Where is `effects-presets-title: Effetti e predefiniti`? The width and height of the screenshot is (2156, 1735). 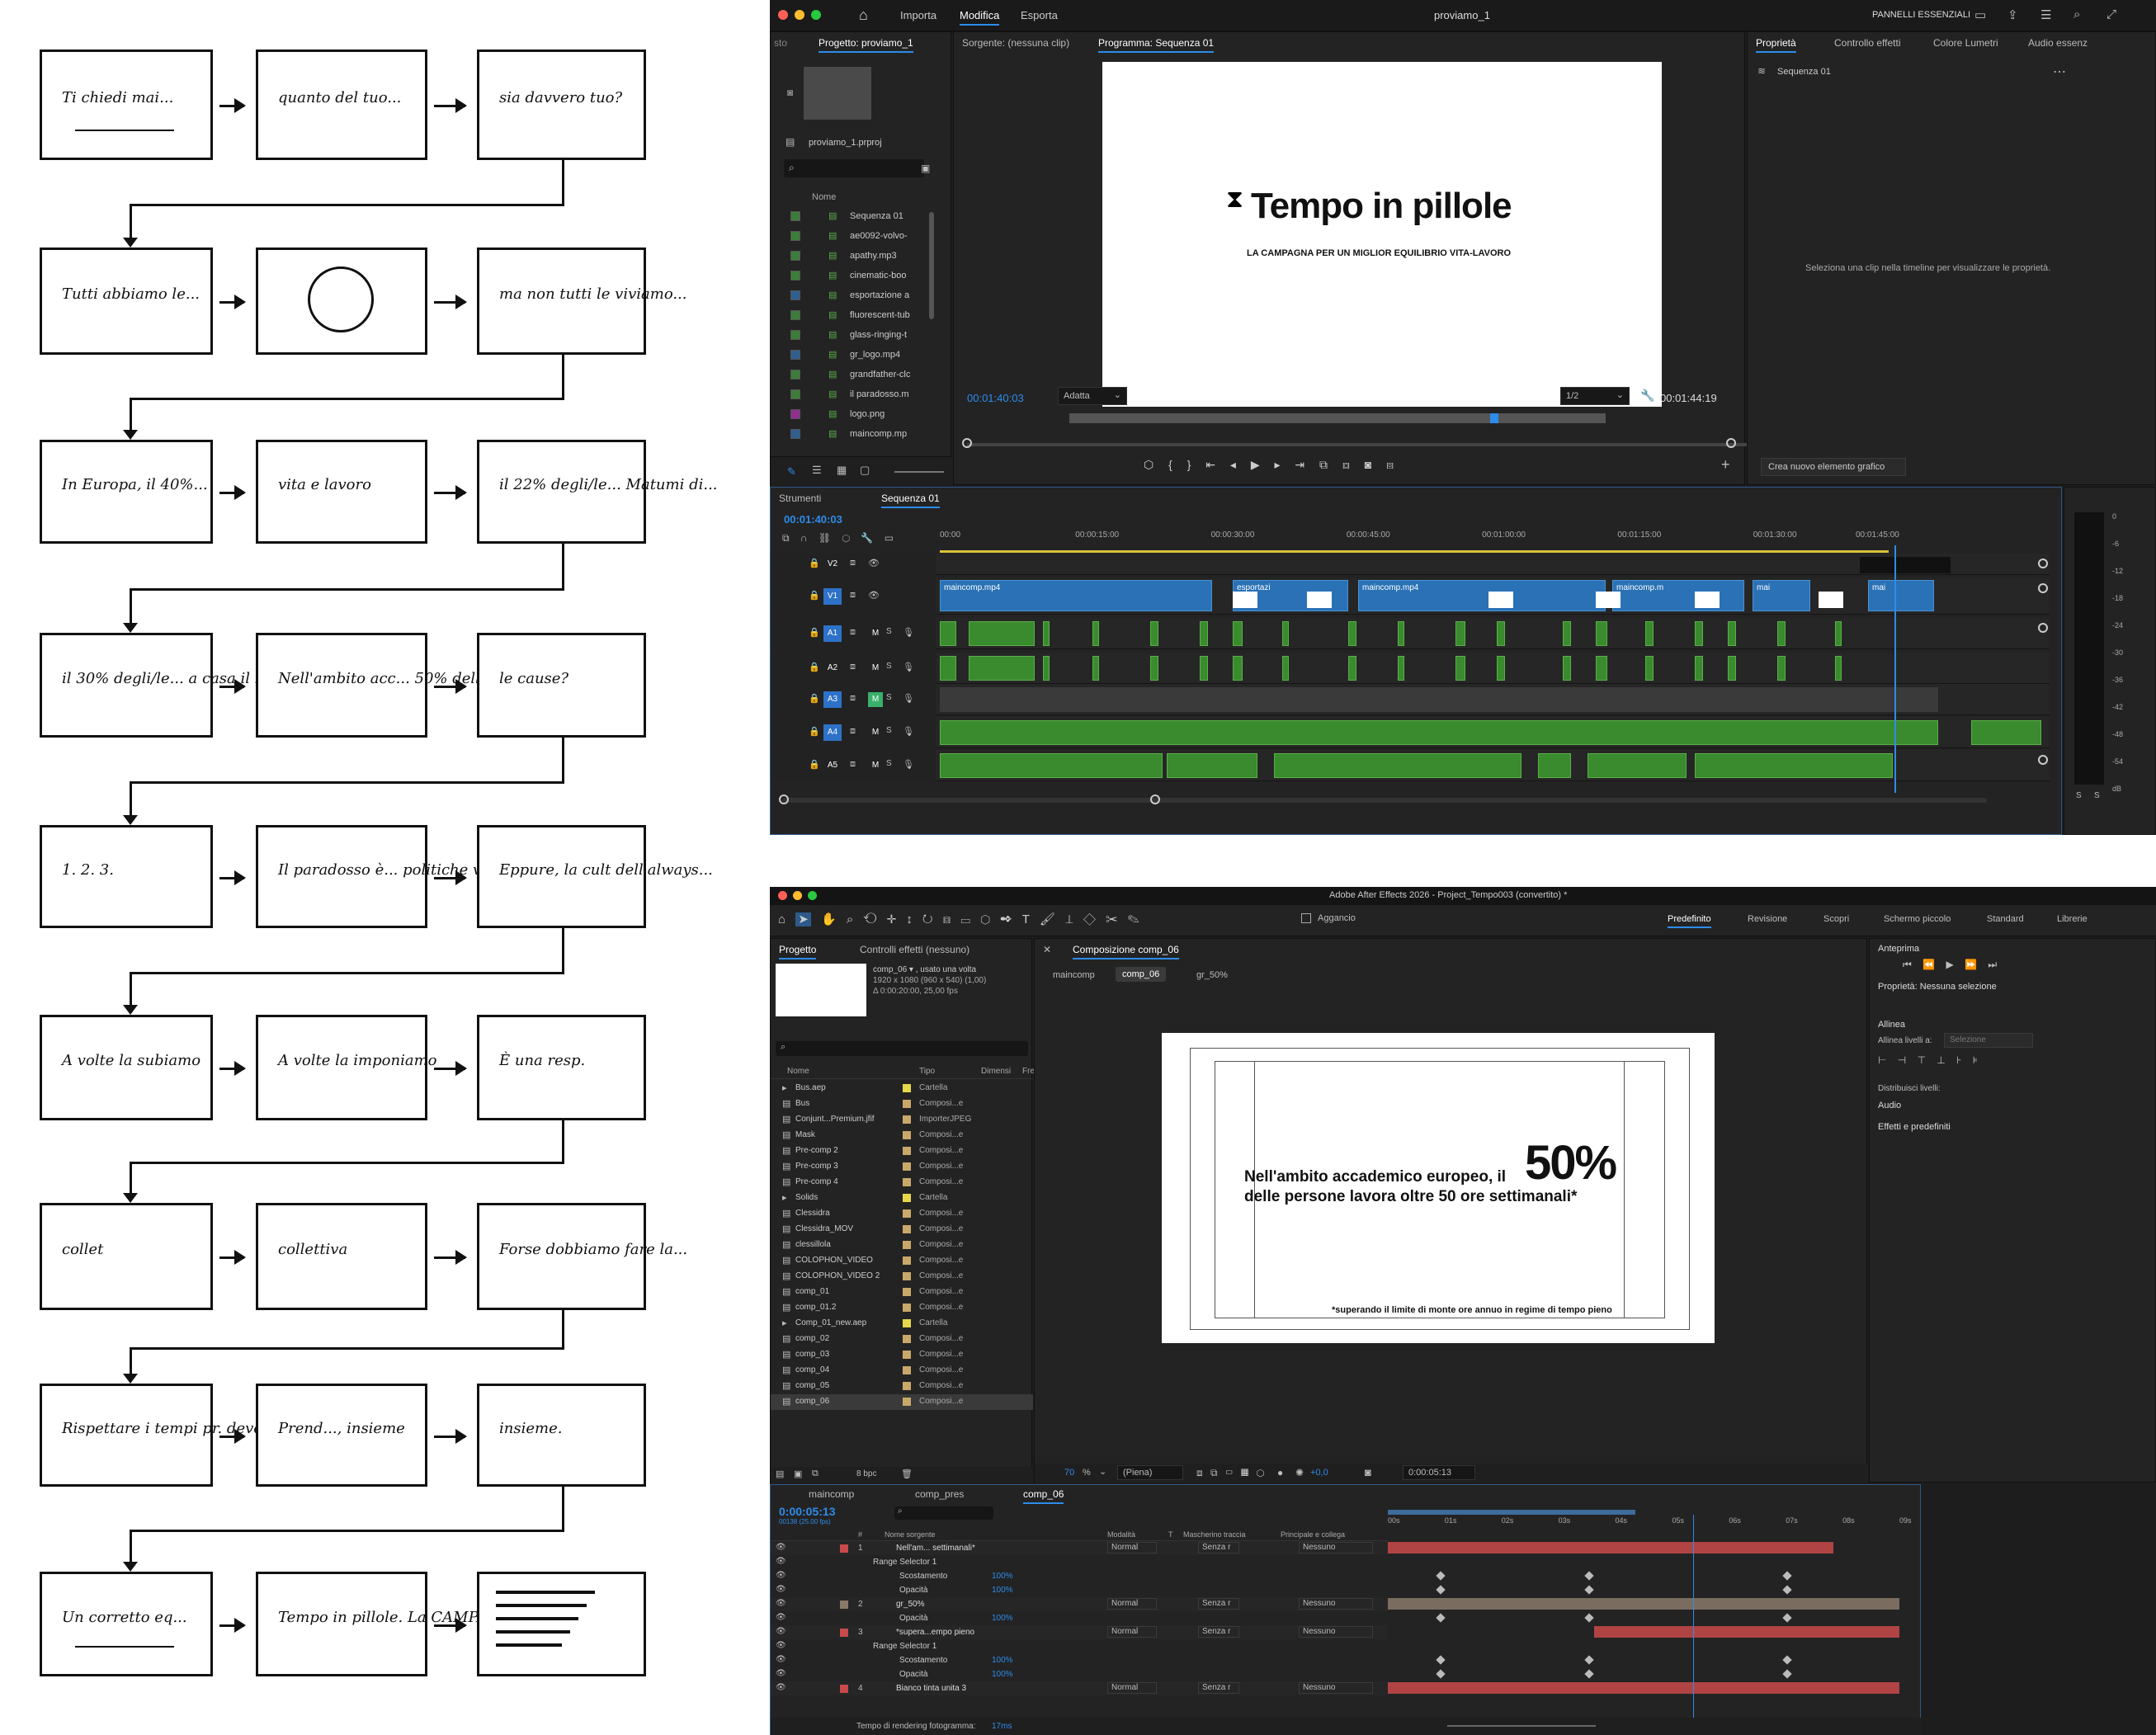
effects-presets-title: Effetti e predefiniti is located at coordinates (1914, 1127).